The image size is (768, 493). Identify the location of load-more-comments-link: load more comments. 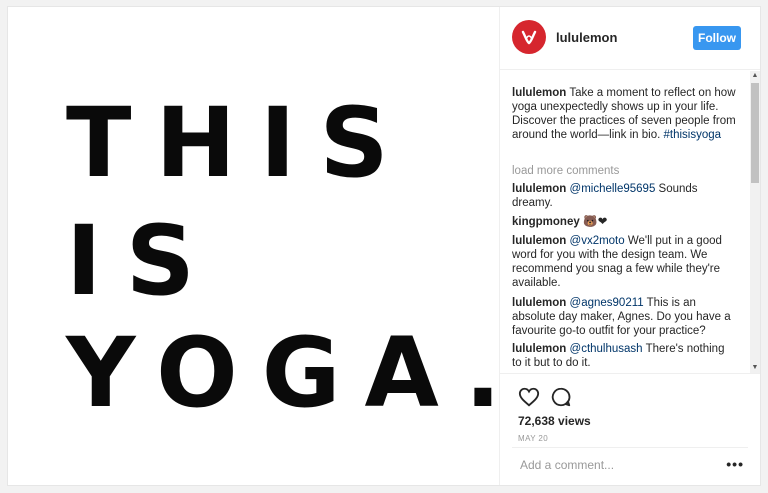
(624, 171).